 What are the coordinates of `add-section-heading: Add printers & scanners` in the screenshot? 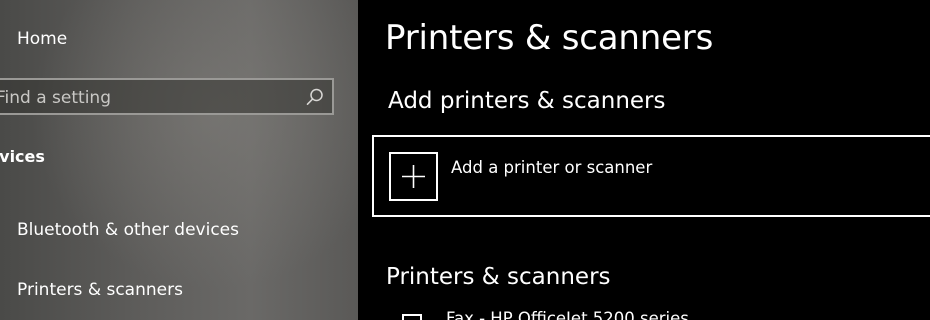 It's located at (527, 101).